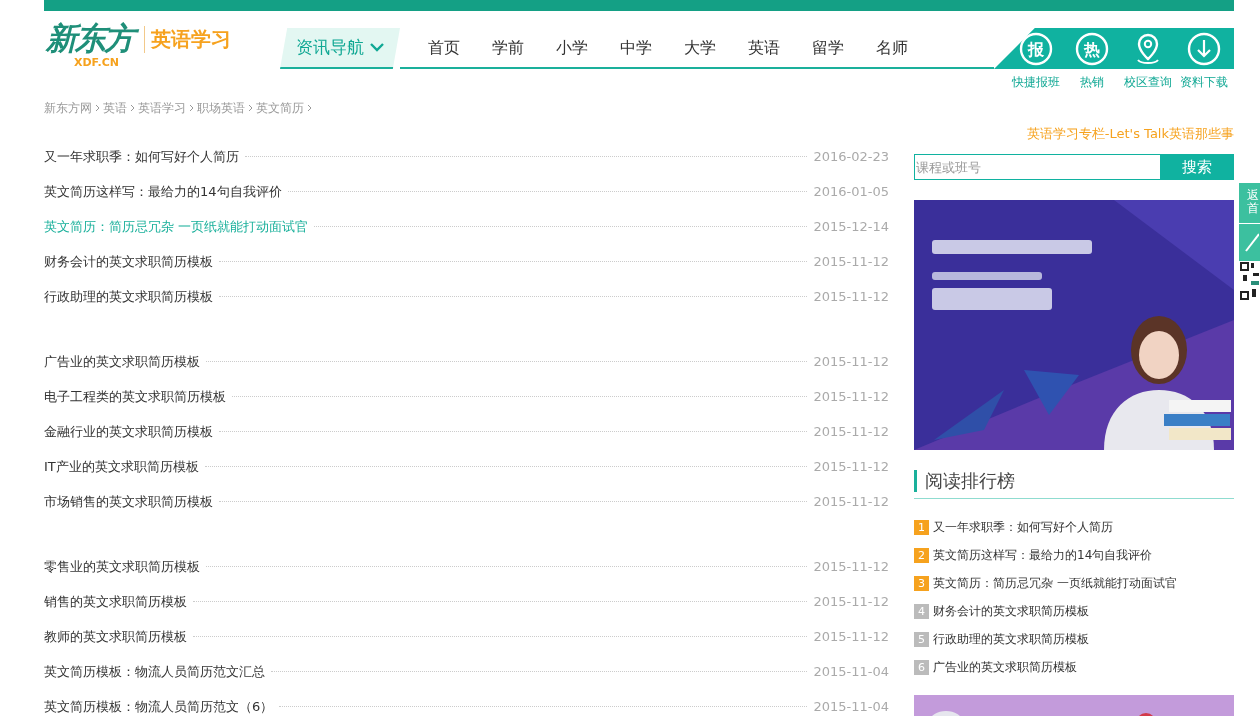  I want to click on article-link: 英文简历模板：物流人员简历范文汇总, so click(154, 671).